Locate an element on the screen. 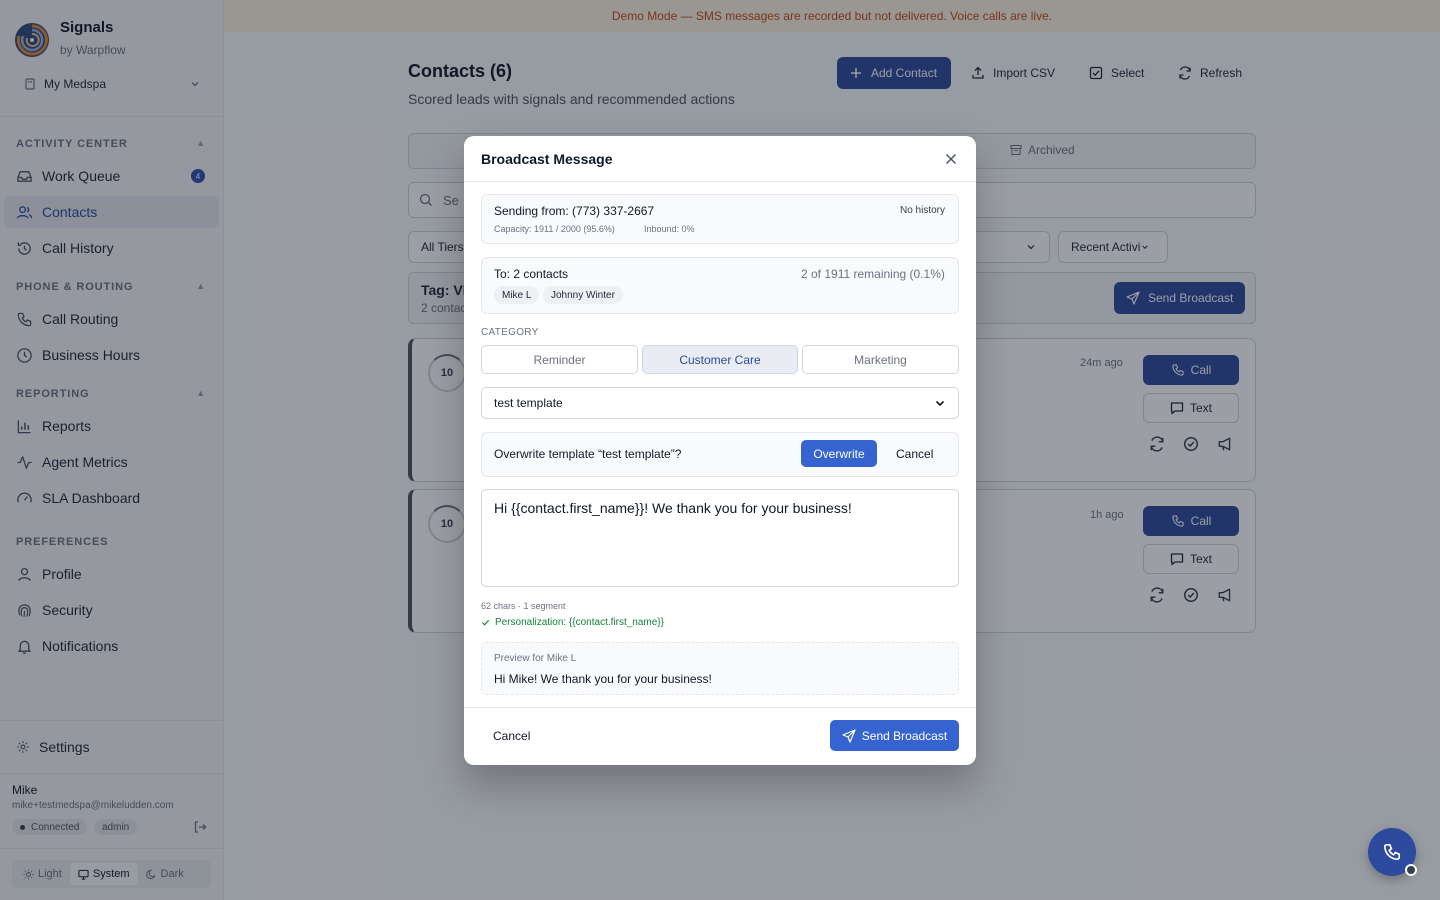 This screenshot has width=1440, height=900. phone-icon is located at coordinates (1392, 852).